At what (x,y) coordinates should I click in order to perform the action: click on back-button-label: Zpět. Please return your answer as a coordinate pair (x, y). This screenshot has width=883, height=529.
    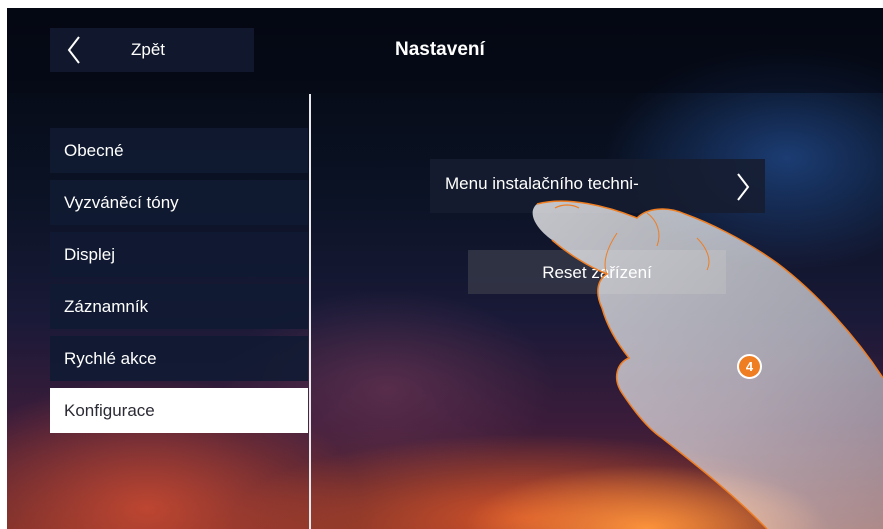
    Looking at the image, I should click on (148, 49).